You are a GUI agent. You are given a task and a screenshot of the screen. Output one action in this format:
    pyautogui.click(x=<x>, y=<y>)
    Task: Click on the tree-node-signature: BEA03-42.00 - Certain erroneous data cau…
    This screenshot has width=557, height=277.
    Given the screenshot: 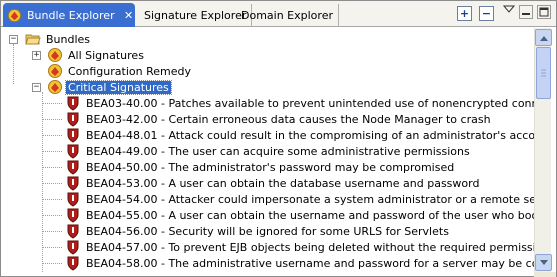 What is the action you would take?
    pyautogui.click(x=267, y=119)
    